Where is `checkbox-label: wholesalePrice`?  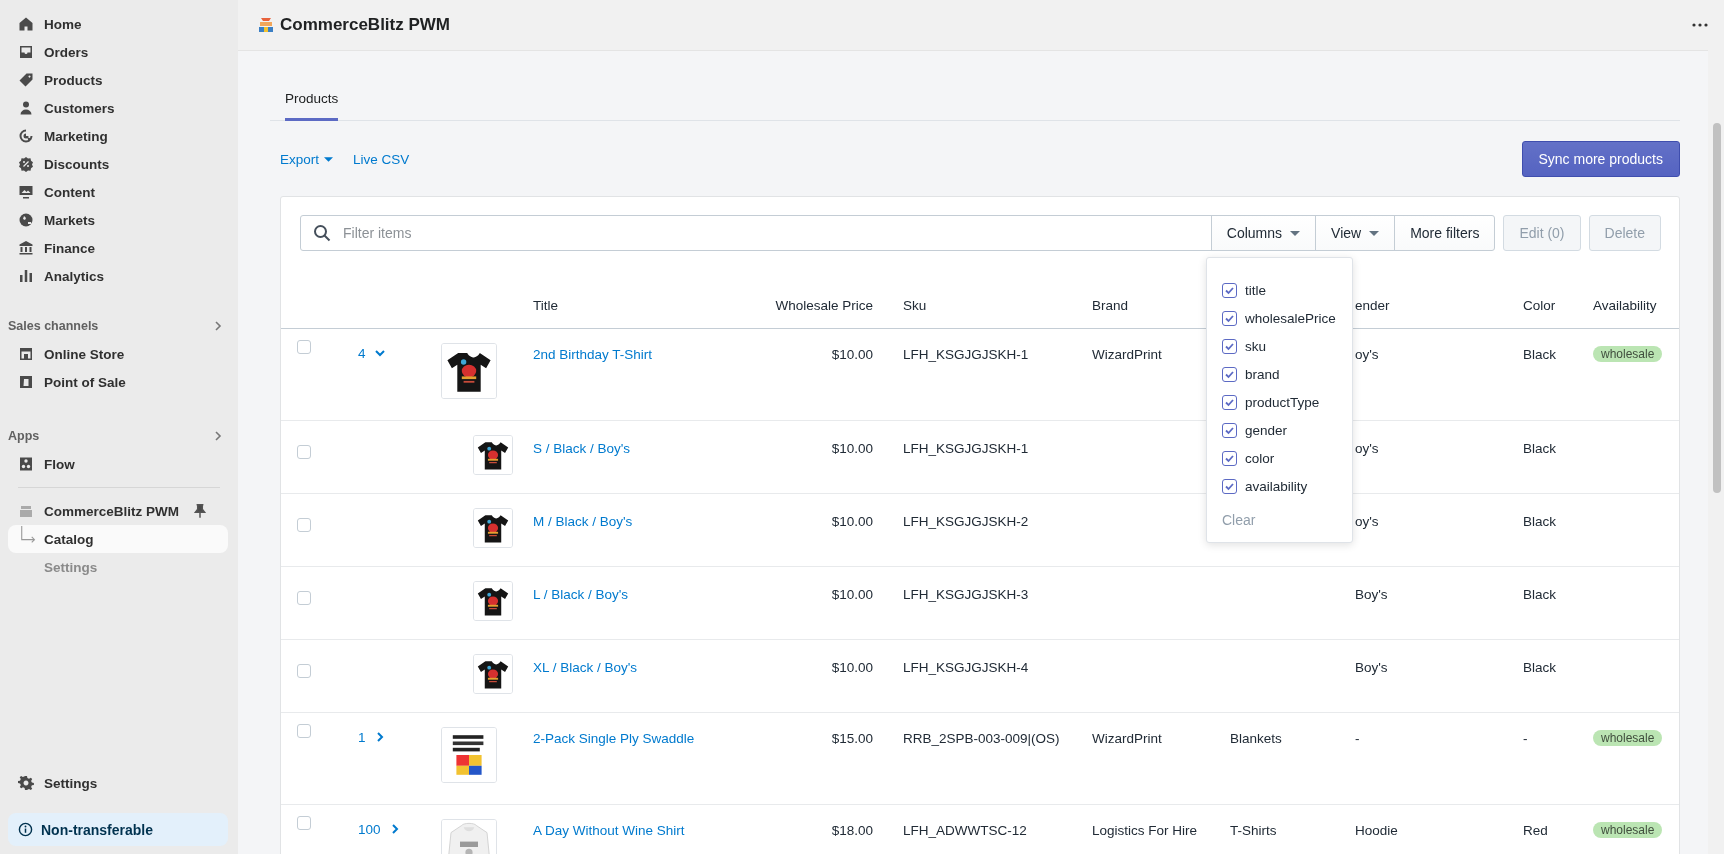
checkbox-label: wholesalePrice is located at coordinates (1290, 318).